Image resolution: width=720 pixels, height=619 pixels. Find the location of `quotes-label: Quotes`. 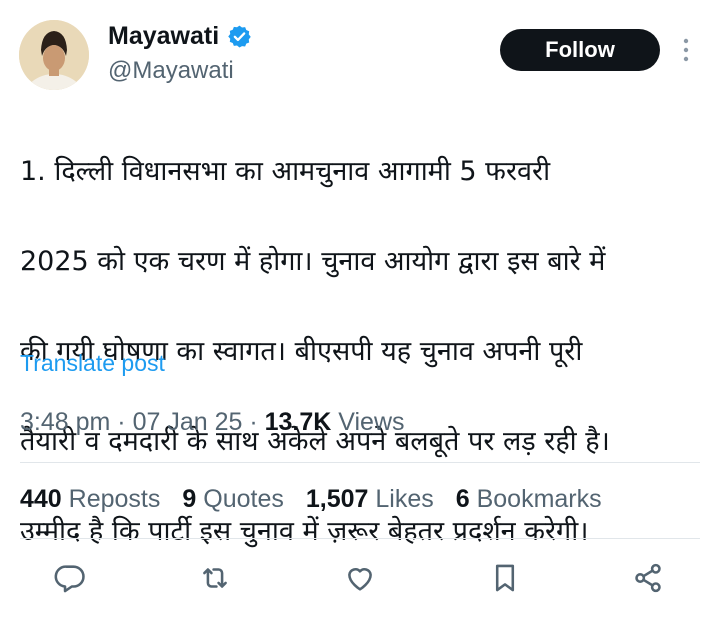

quotes-label: Quotes is located at coordinates (240, 499).